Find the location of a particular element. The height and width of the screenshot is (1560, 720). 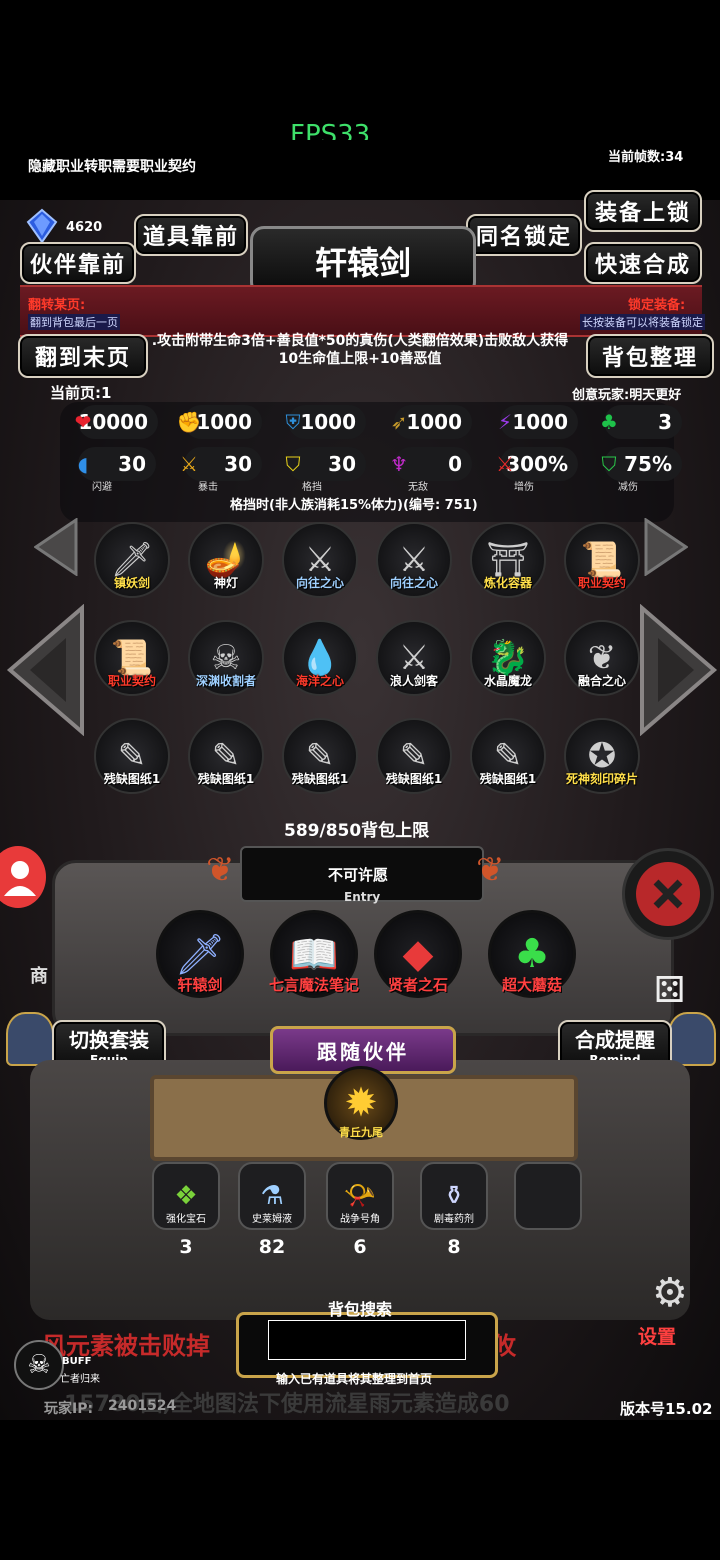

equipped-item-label: 七言魔法笔记 is located at coordinates (313, 985).